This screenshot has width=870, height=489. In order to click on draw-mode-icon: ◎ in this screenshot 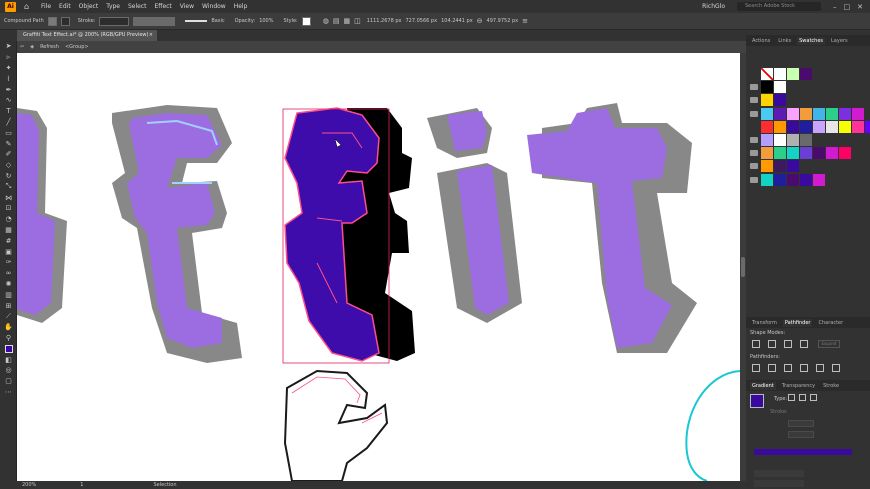, I will do `click(8, 370)`.